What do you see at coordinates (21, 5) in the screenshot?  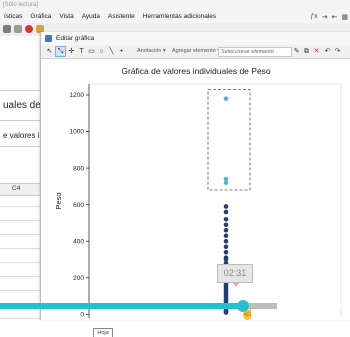 I see `app-title: [Sólo lectura]` at bounding box center [21, 5].